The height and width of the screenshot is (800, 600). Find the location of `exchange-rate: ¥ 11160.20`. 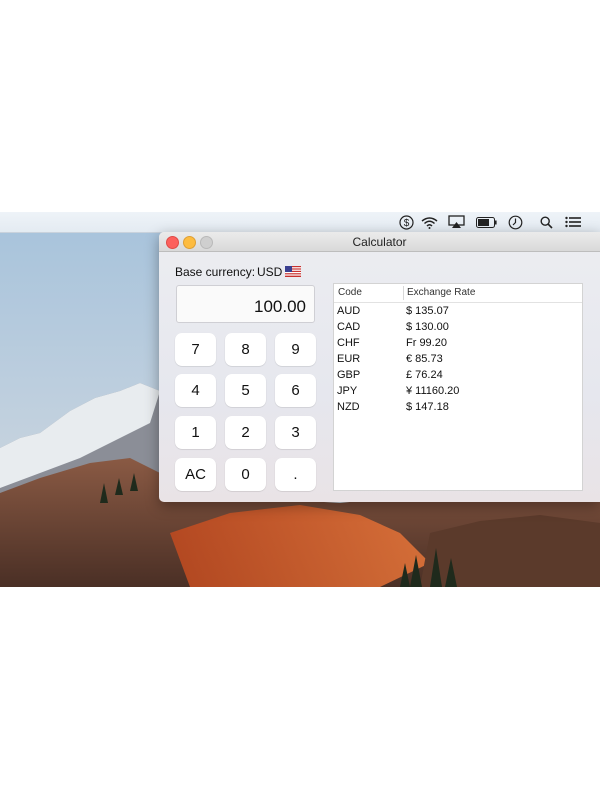

exchange-rate: ¥ 11160.20 is located at coordinates (433, 391).